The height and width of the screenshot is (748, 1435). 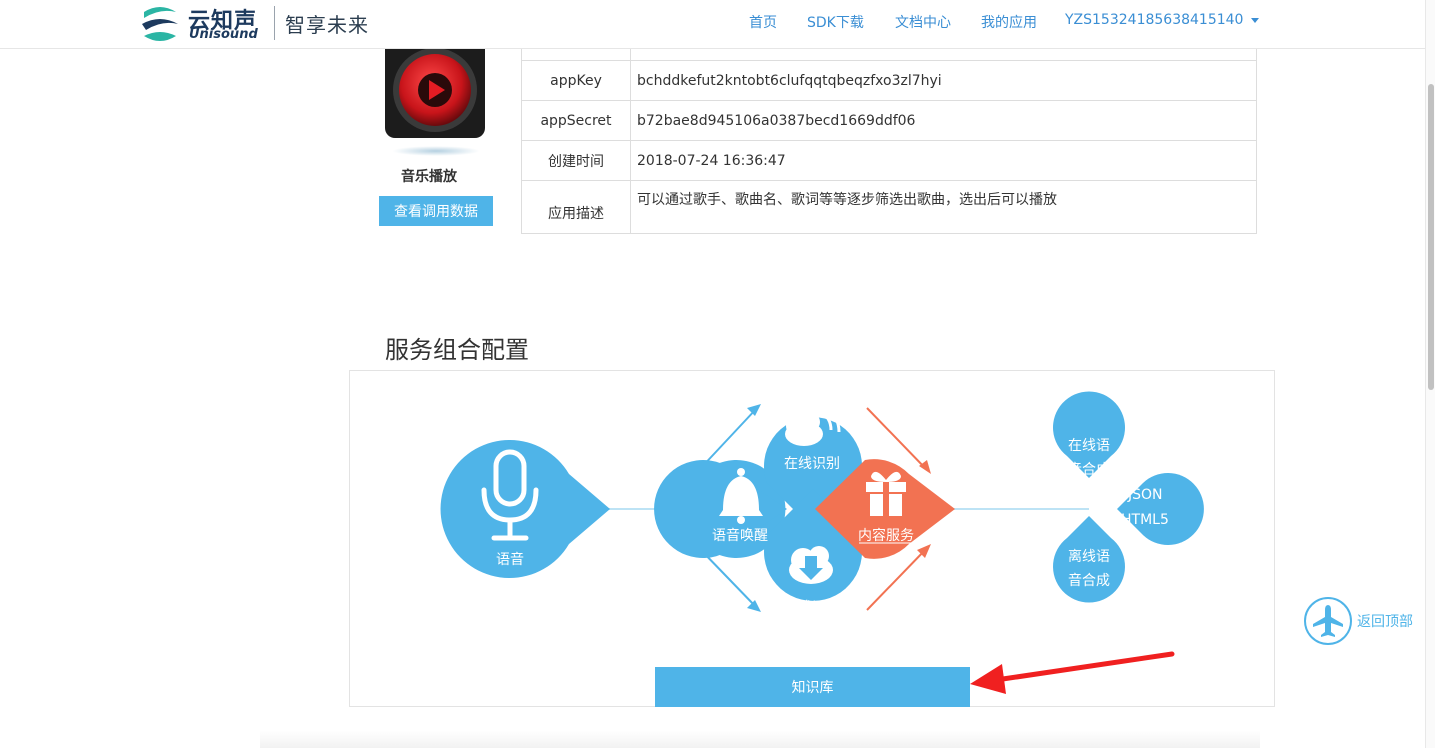 I want to click on user-menu: YZS15324185638415140, so click(x=1162, y=20).